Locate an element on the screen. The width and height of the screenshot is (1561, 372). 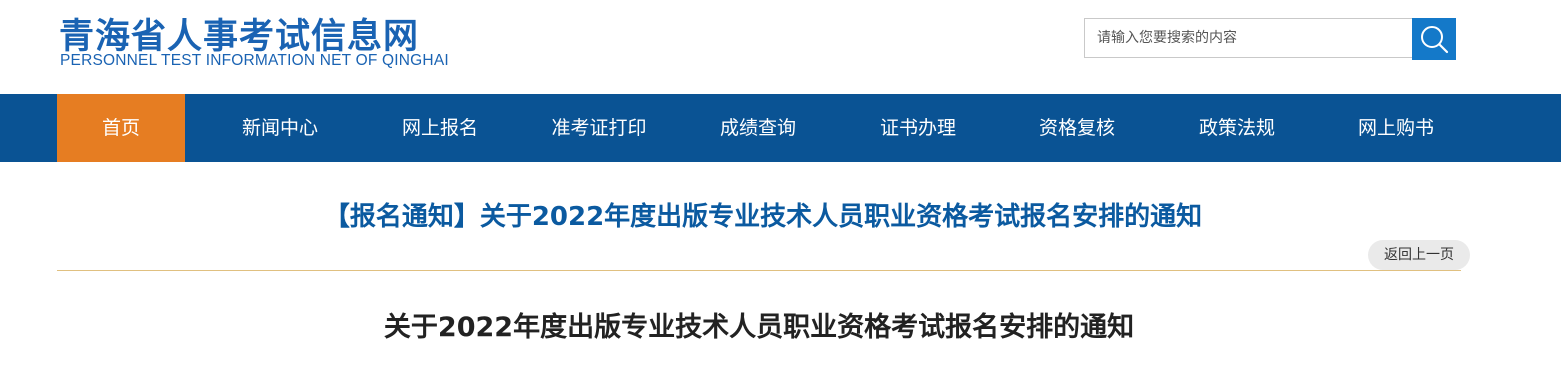
nav-item-admission-ticket: 准考证打印 is located at coordinates (599, 128).